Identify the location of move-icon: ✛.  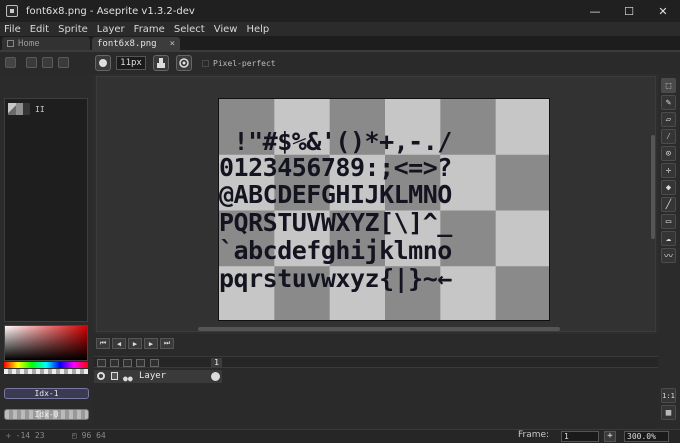
(668, 170).